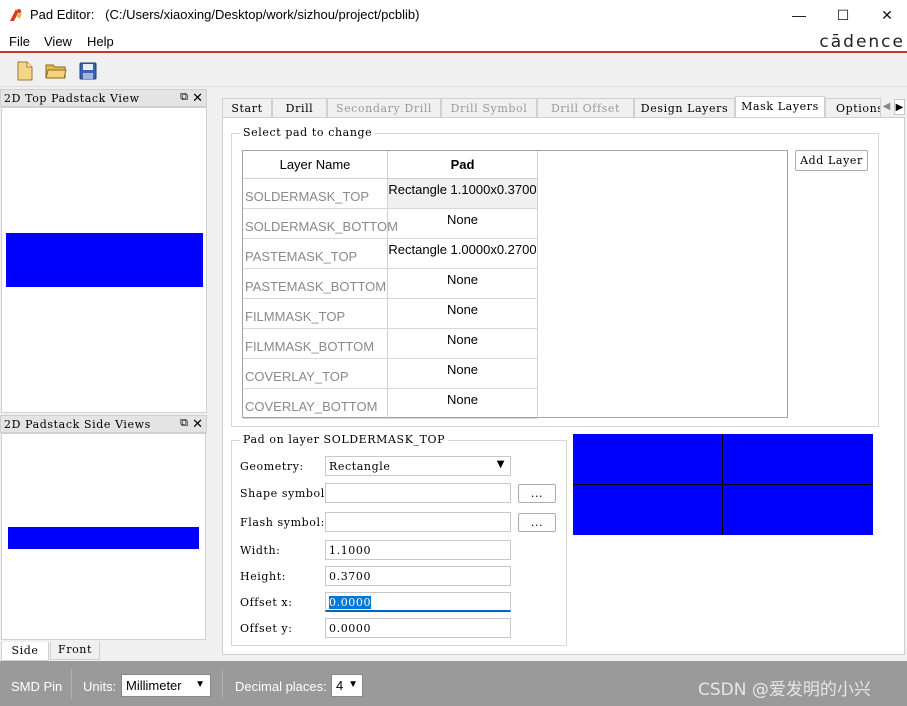  Describe the element at coordinates (56, 71) in the screenshot. I see `open-button` at that location.